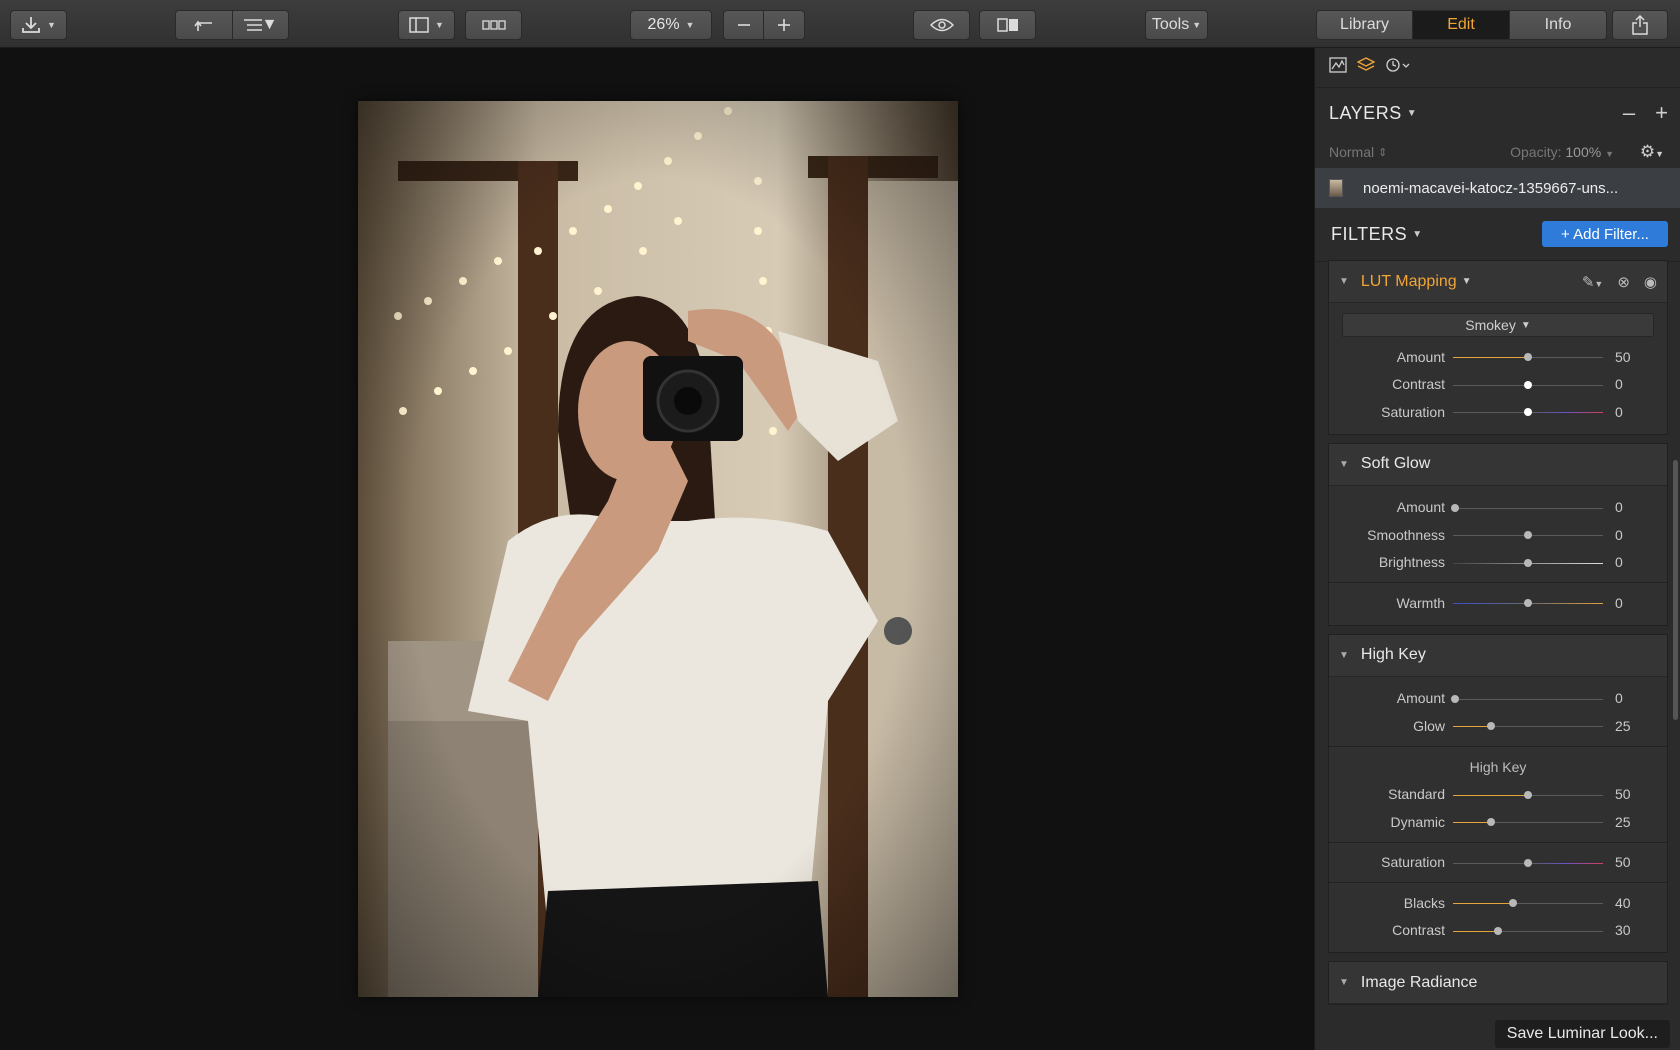 The height and width of the screenshot is (1050, 1680). What do you see at coordinates (1429, 725) in the screenshot?
I see `slider-label: Glow` at bounding box center [1429, 725].